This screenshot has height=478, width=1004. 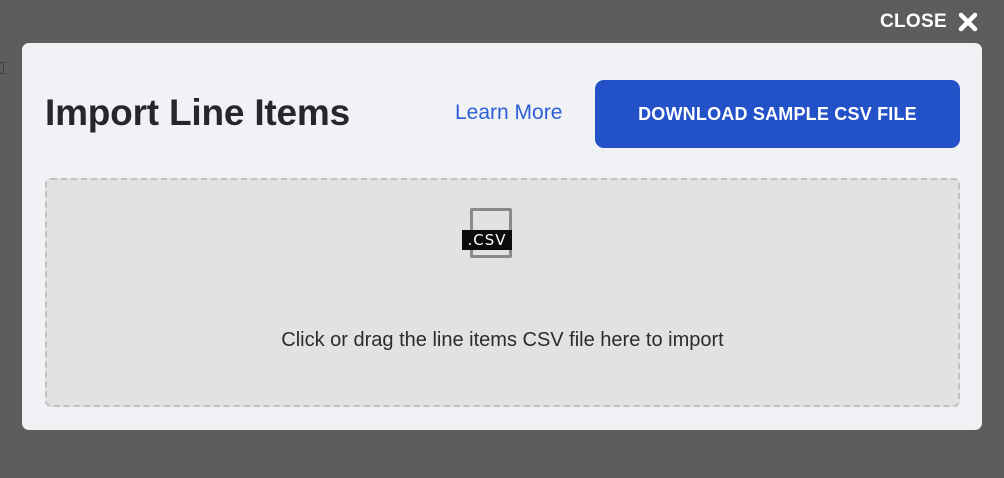 I want to click on csv-tag: .CSV, so click(x=487, y=240).